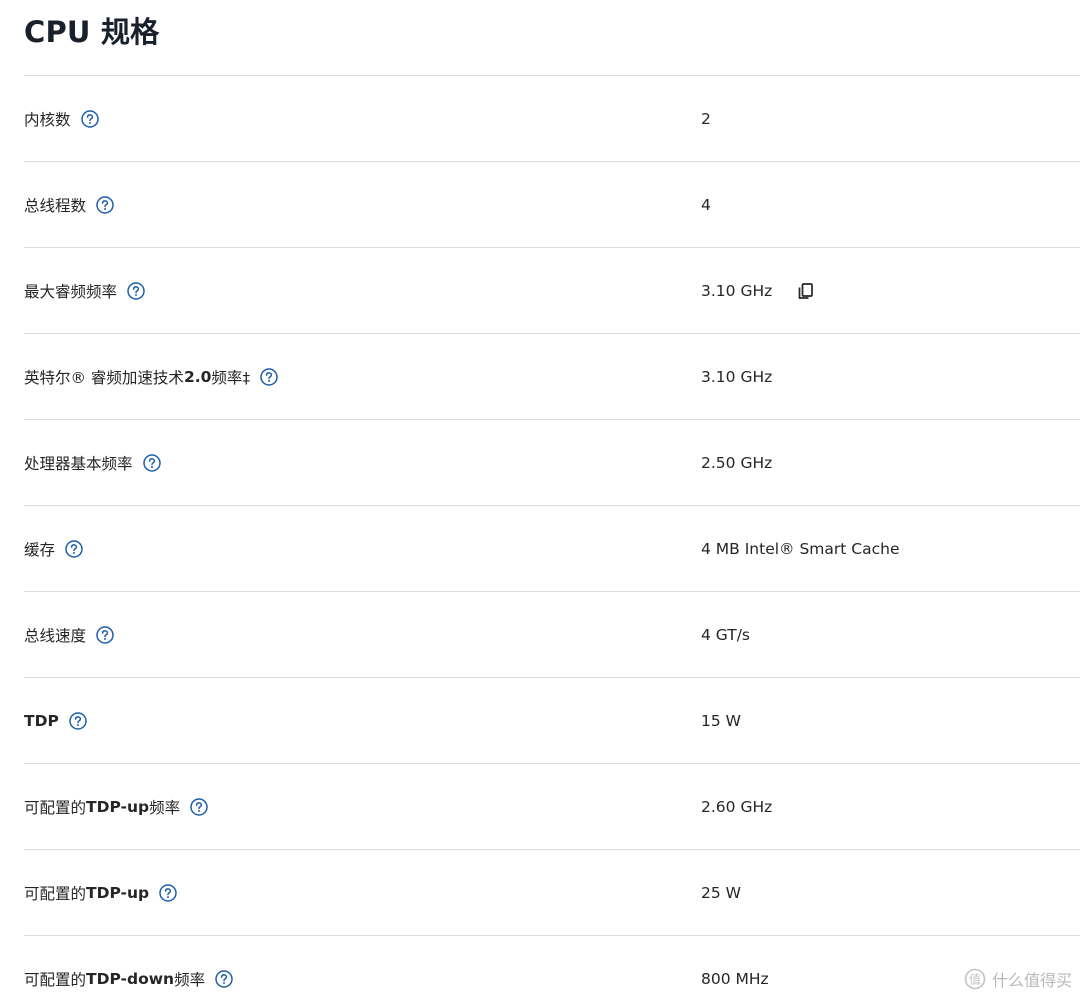 This screenshot has height=999, width=1080. I want to click on svg-text: 值, so click(975, 979).